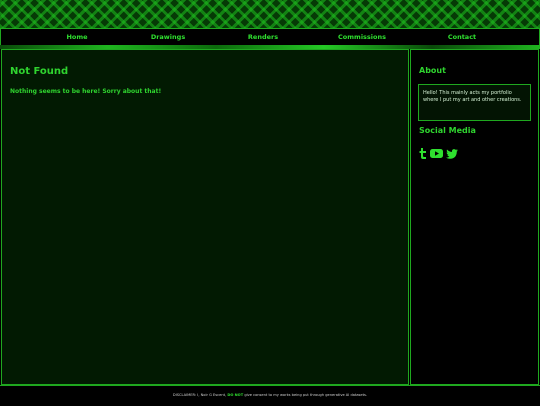  I want to click on nav-drawings-link: Drawings, so click(168, 37).